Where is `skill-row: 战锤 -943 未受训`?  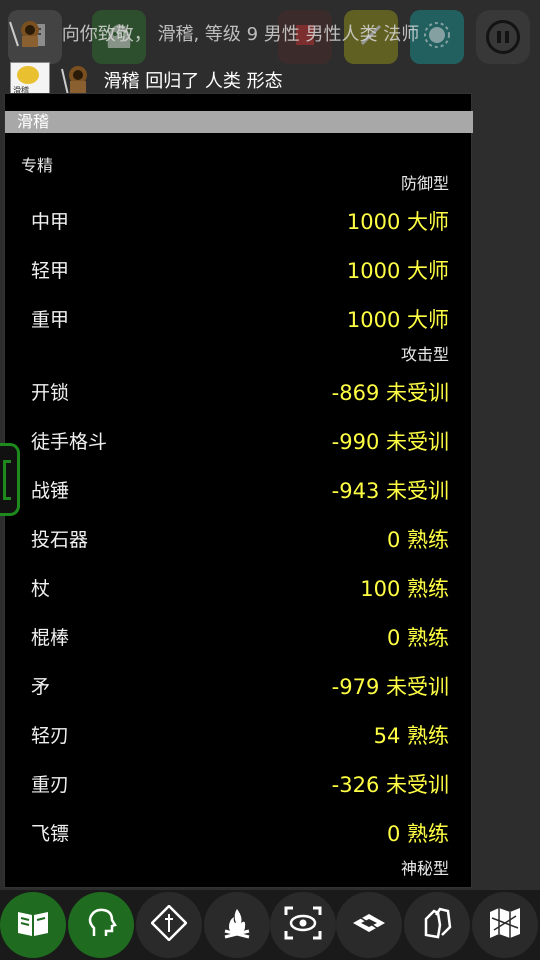 skill-row: 战锤 -943 未受训 is located at coordinates (239, 489).